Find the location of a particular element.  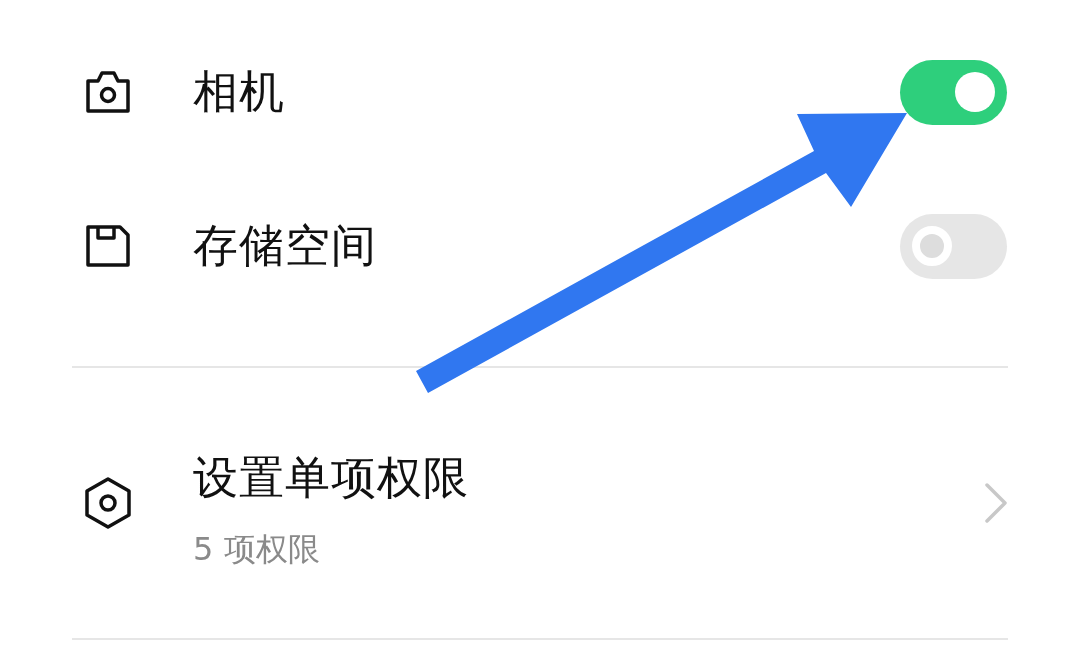

toggle-switch is located at coordinates (953, 92).